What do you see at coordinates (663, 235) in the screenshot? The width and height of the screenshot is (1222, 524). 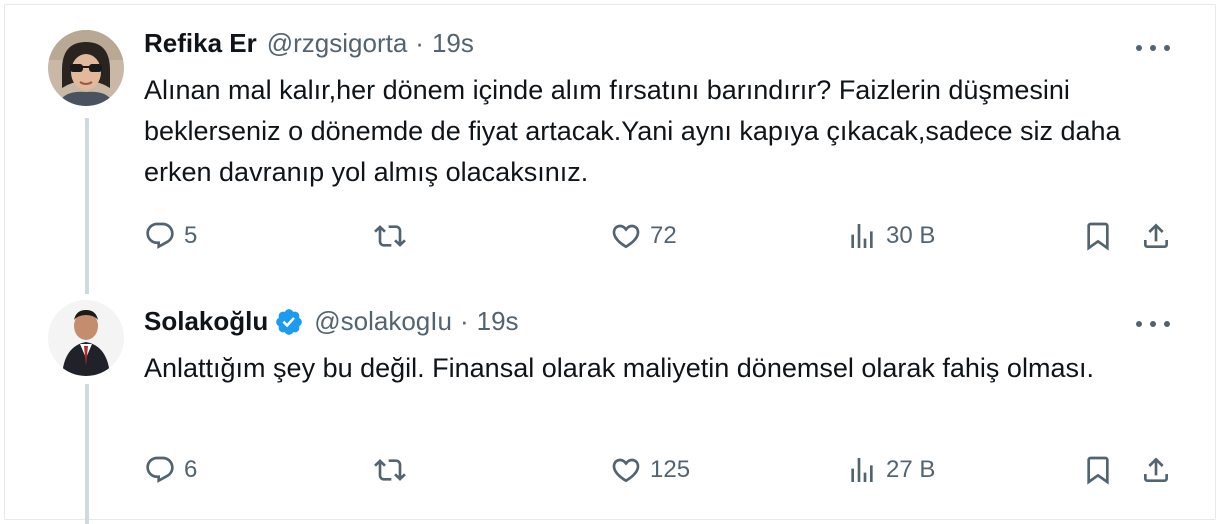 I see `like-count: 72` at bounding box center [663, 235].